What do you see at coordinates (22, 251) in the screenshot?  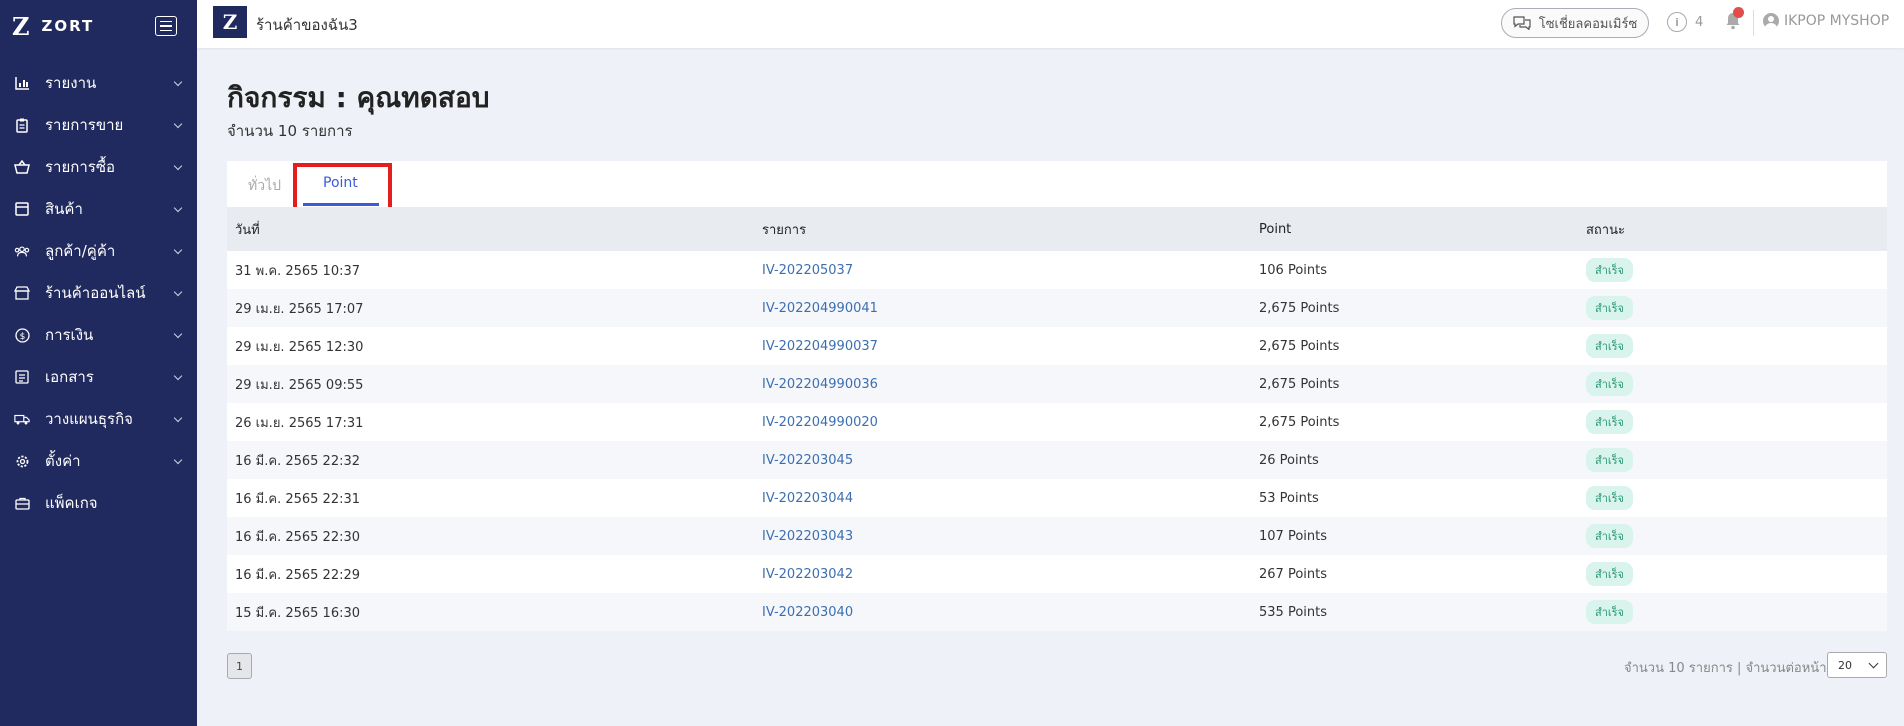 I see `users-icon` at bounding box center [22, 251].